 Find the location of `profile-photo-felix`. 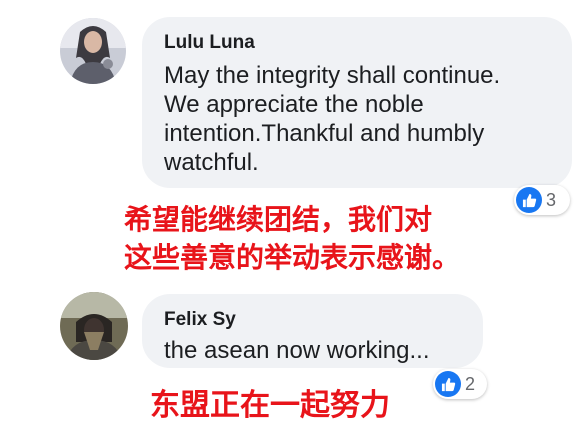

profile-photo-felix is located at coordinates (94, 326).